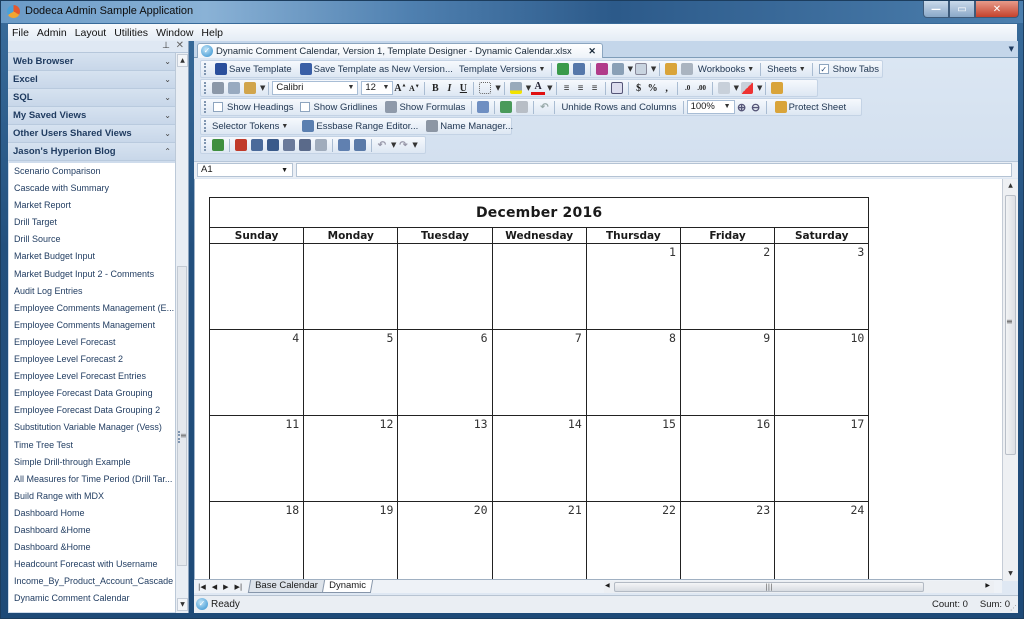 The height and width of the screenshot is (619, 1024). Describe the element at coordinates (286, 586) in the screenshot. I see `sheet-tab-base-calendar: Base Calendar` at that location.